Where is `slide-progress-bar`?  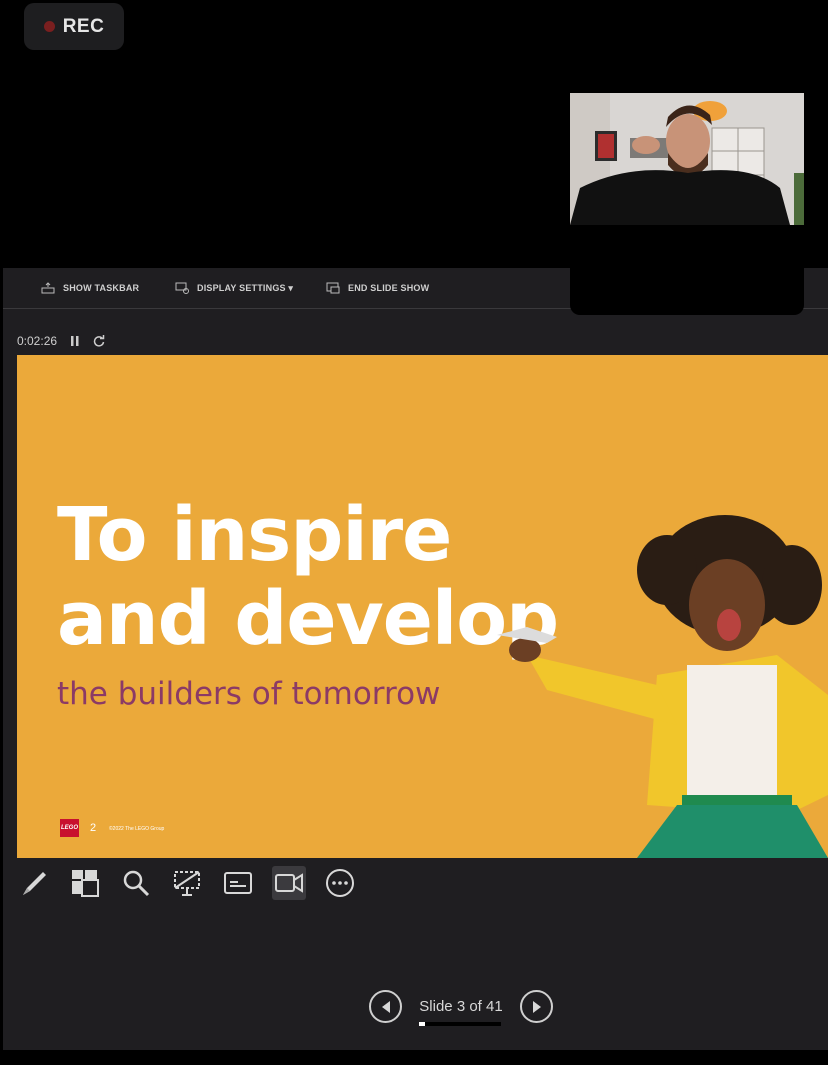
slide-progress-bar is located at coordinates (460, 1024).